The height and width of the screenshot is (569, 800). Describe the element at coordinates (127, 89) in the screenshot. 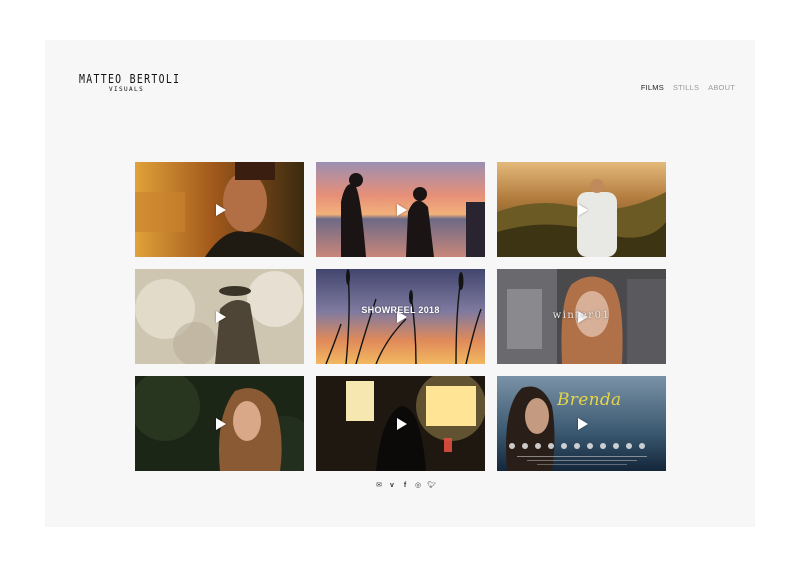

I see `logo-subtitle: VISUALS` at that location.